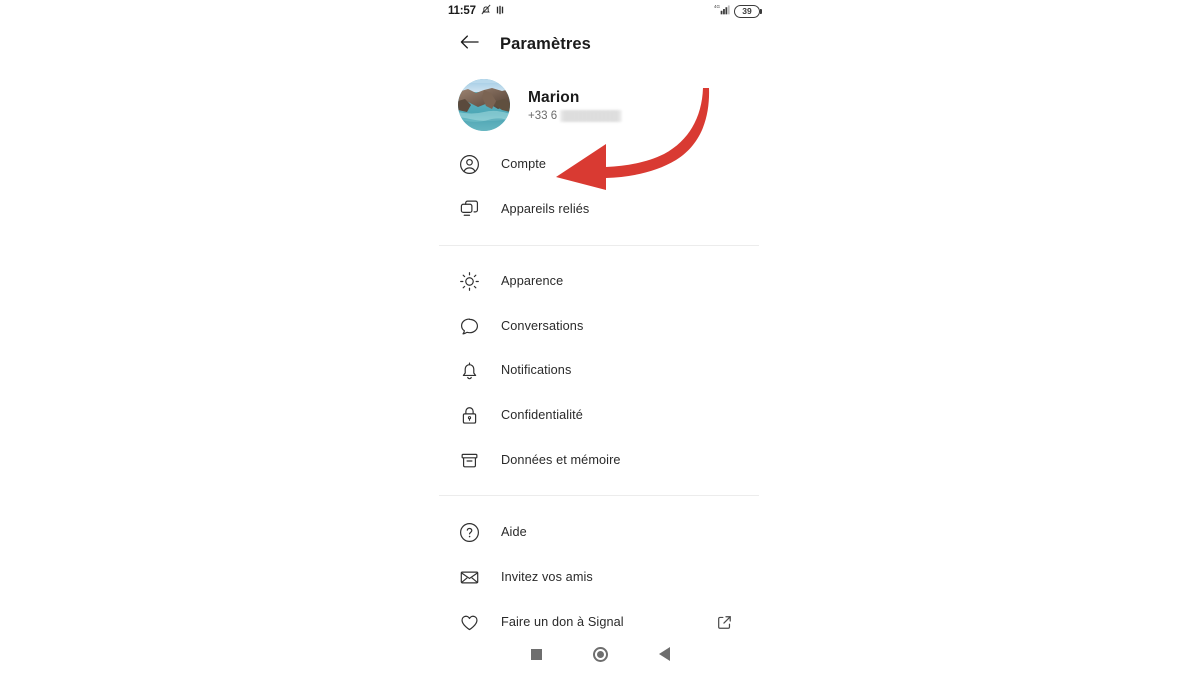 The image size is (1200, 675). Describe the element at coordinates (600, 209) in the screenshot. I see `sidebar-item-appareils-relies: Appareils reliés` at that location.